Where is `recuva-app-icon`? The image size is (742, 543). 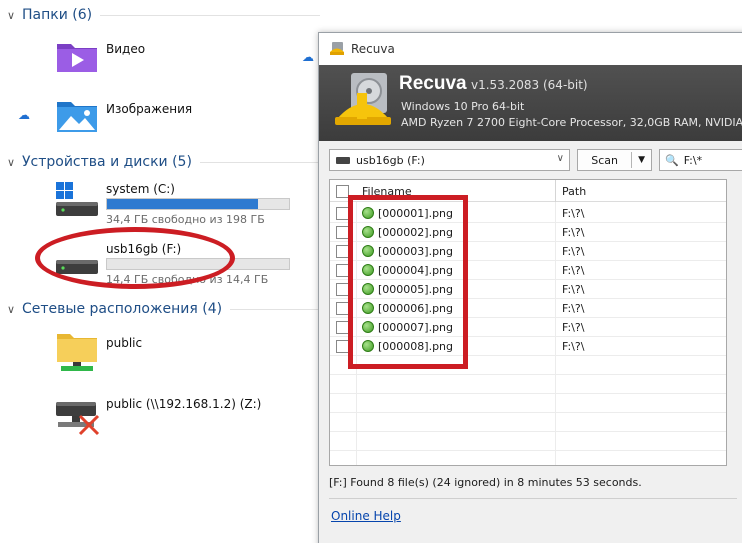 recuva-app-icon is located at coordinates (337, 48).